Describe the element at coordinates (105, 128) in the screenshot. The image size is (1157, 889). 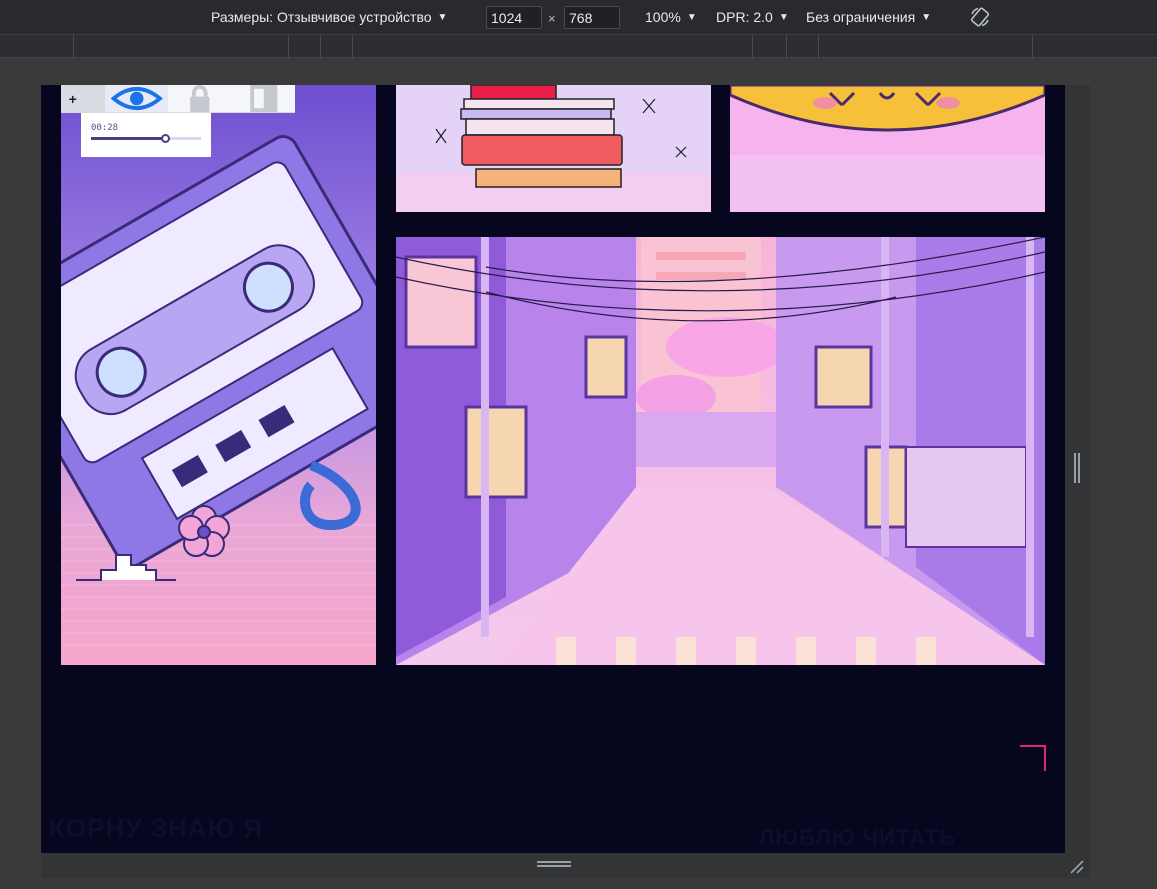
I see `player-time: 00:28` at that location.